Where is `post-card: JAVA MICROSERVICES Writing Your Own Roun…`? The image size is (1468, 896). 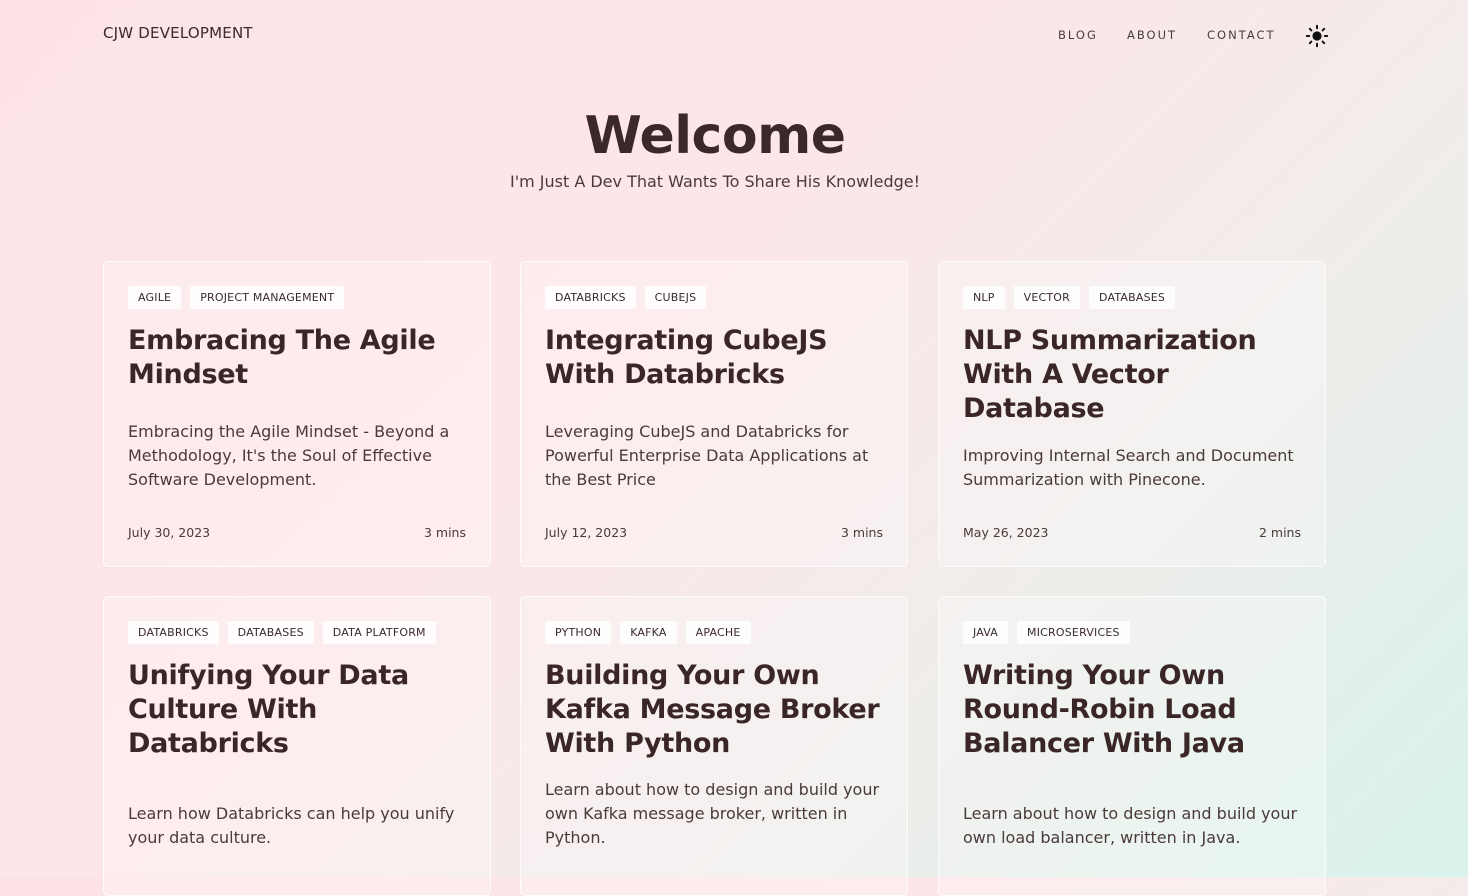
post-card: JAVA MICROSERVICES Writing Your Own Roun… is located at coordinates (1132, 746).